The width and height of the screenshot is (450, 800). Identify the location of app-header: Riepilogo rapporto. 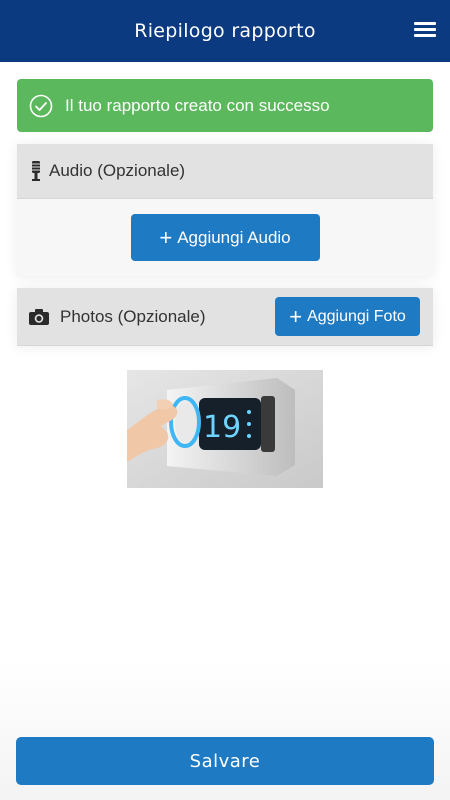
(225, 31).